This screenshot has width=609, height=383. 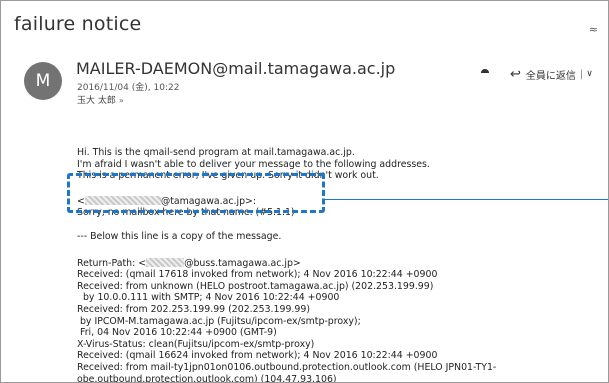 I want to click on forward-button: ⯊, so click(x=485, y=75).